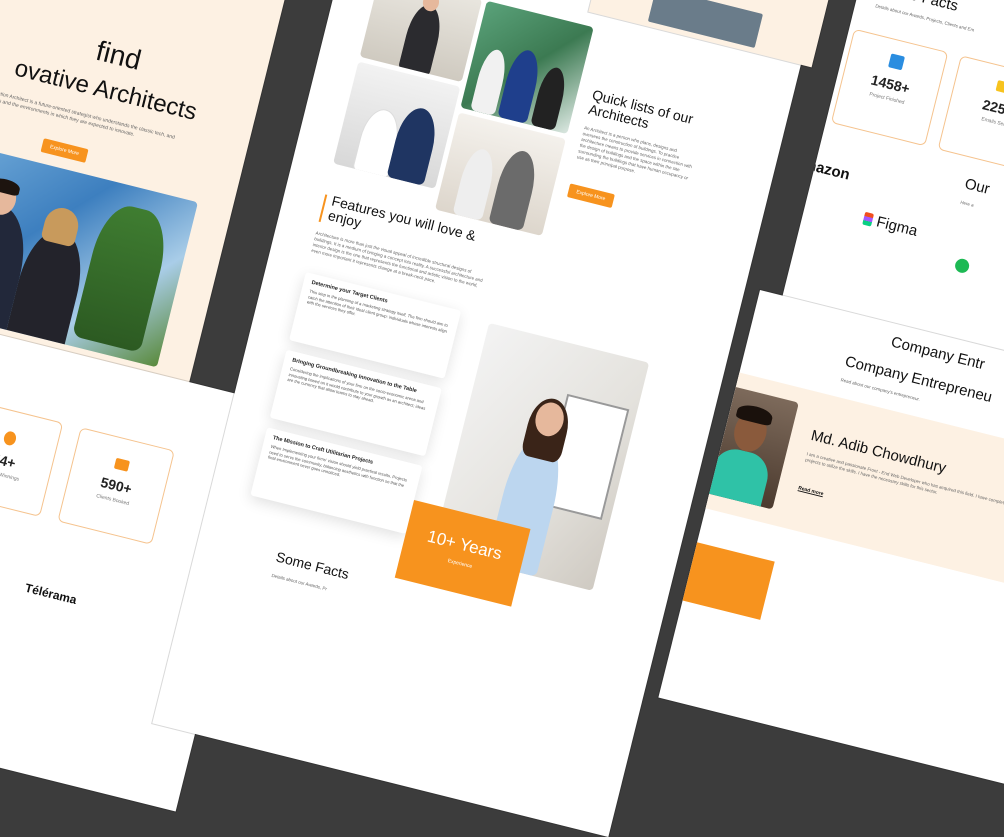  What do you see at coordinates (868, 219) in the screenshot?
I see `figma-icon` at bounding box center [868, 219].